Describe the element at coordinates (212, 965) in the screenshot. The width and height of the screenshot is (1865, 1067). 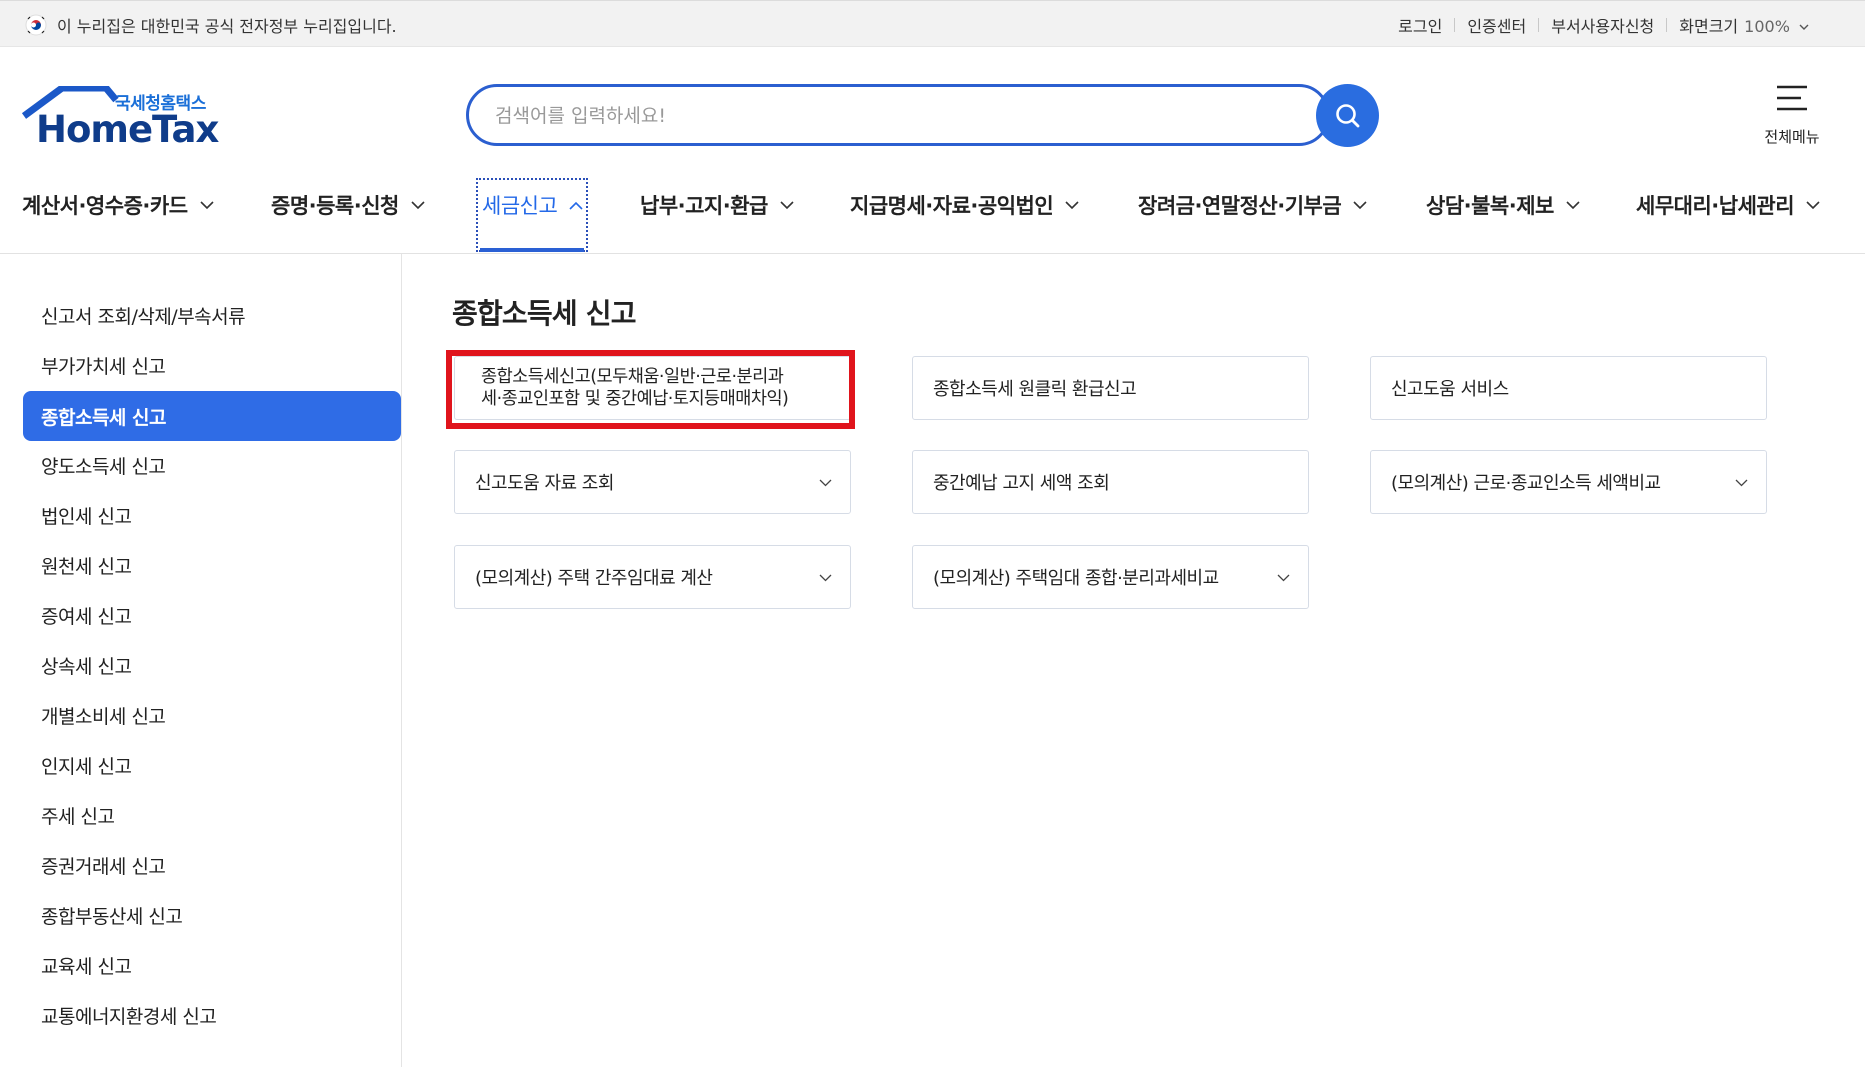
I see `sidebar-item-education-tax: 교육세 신고` at that location.